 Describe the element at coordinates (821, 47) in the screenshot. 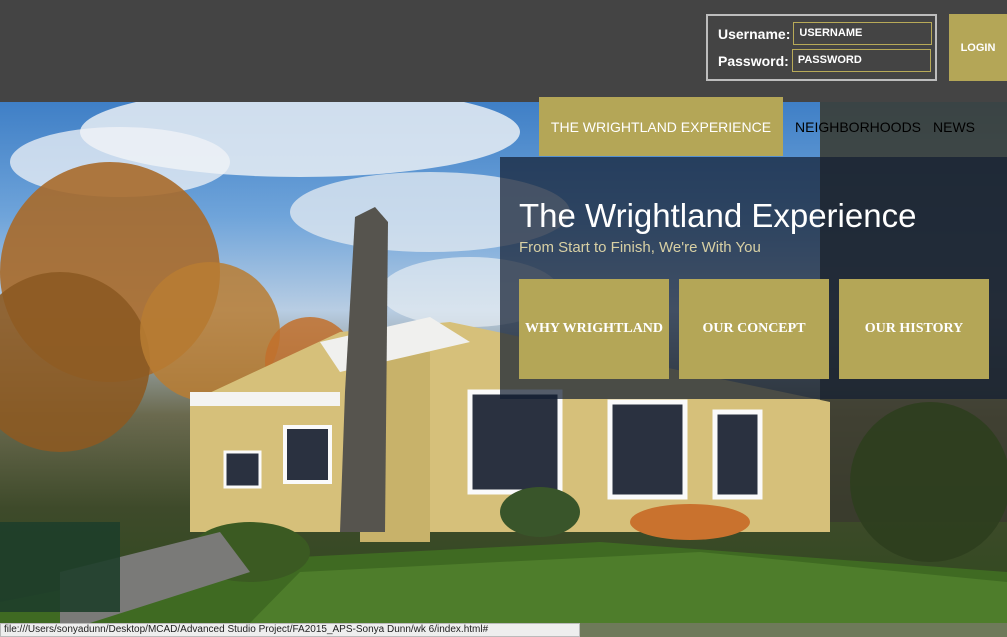

I see `login-form: Username: USERNAME Password: PASSWORD` at that location.